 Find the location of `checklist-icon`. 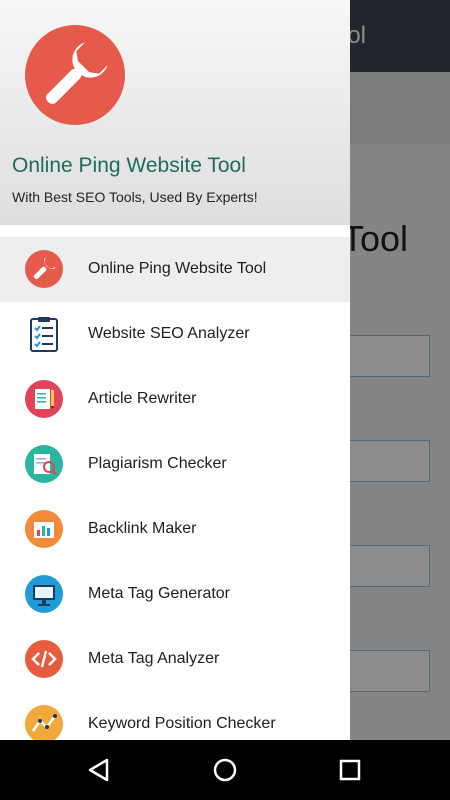

checklist-icon is located at coordinates (44, 334).